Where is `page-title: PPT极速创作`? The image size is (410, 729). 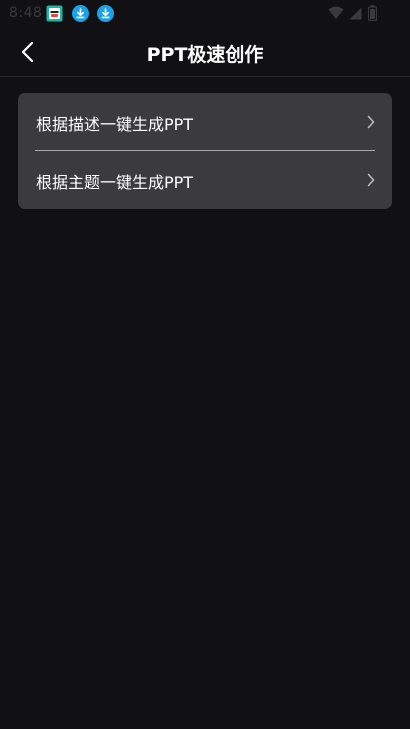
page-title: PPT极速创作 is located at coordinates (205, 55).